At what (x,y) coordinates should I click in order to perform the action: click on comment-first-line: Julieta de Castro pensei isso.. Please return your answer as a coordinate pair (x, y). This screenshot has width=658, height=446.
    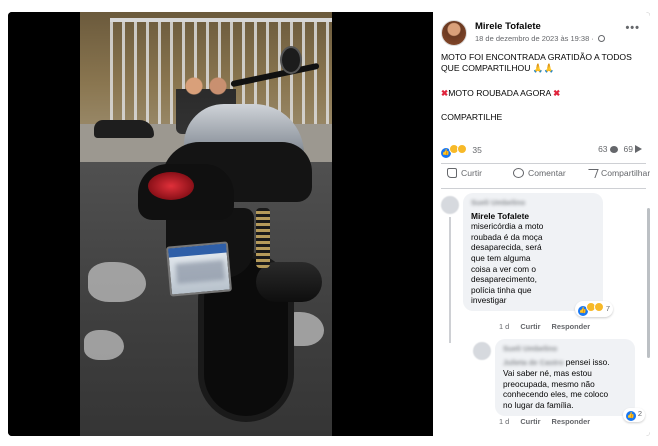
    Looking at the image, I should click on (565, 363).